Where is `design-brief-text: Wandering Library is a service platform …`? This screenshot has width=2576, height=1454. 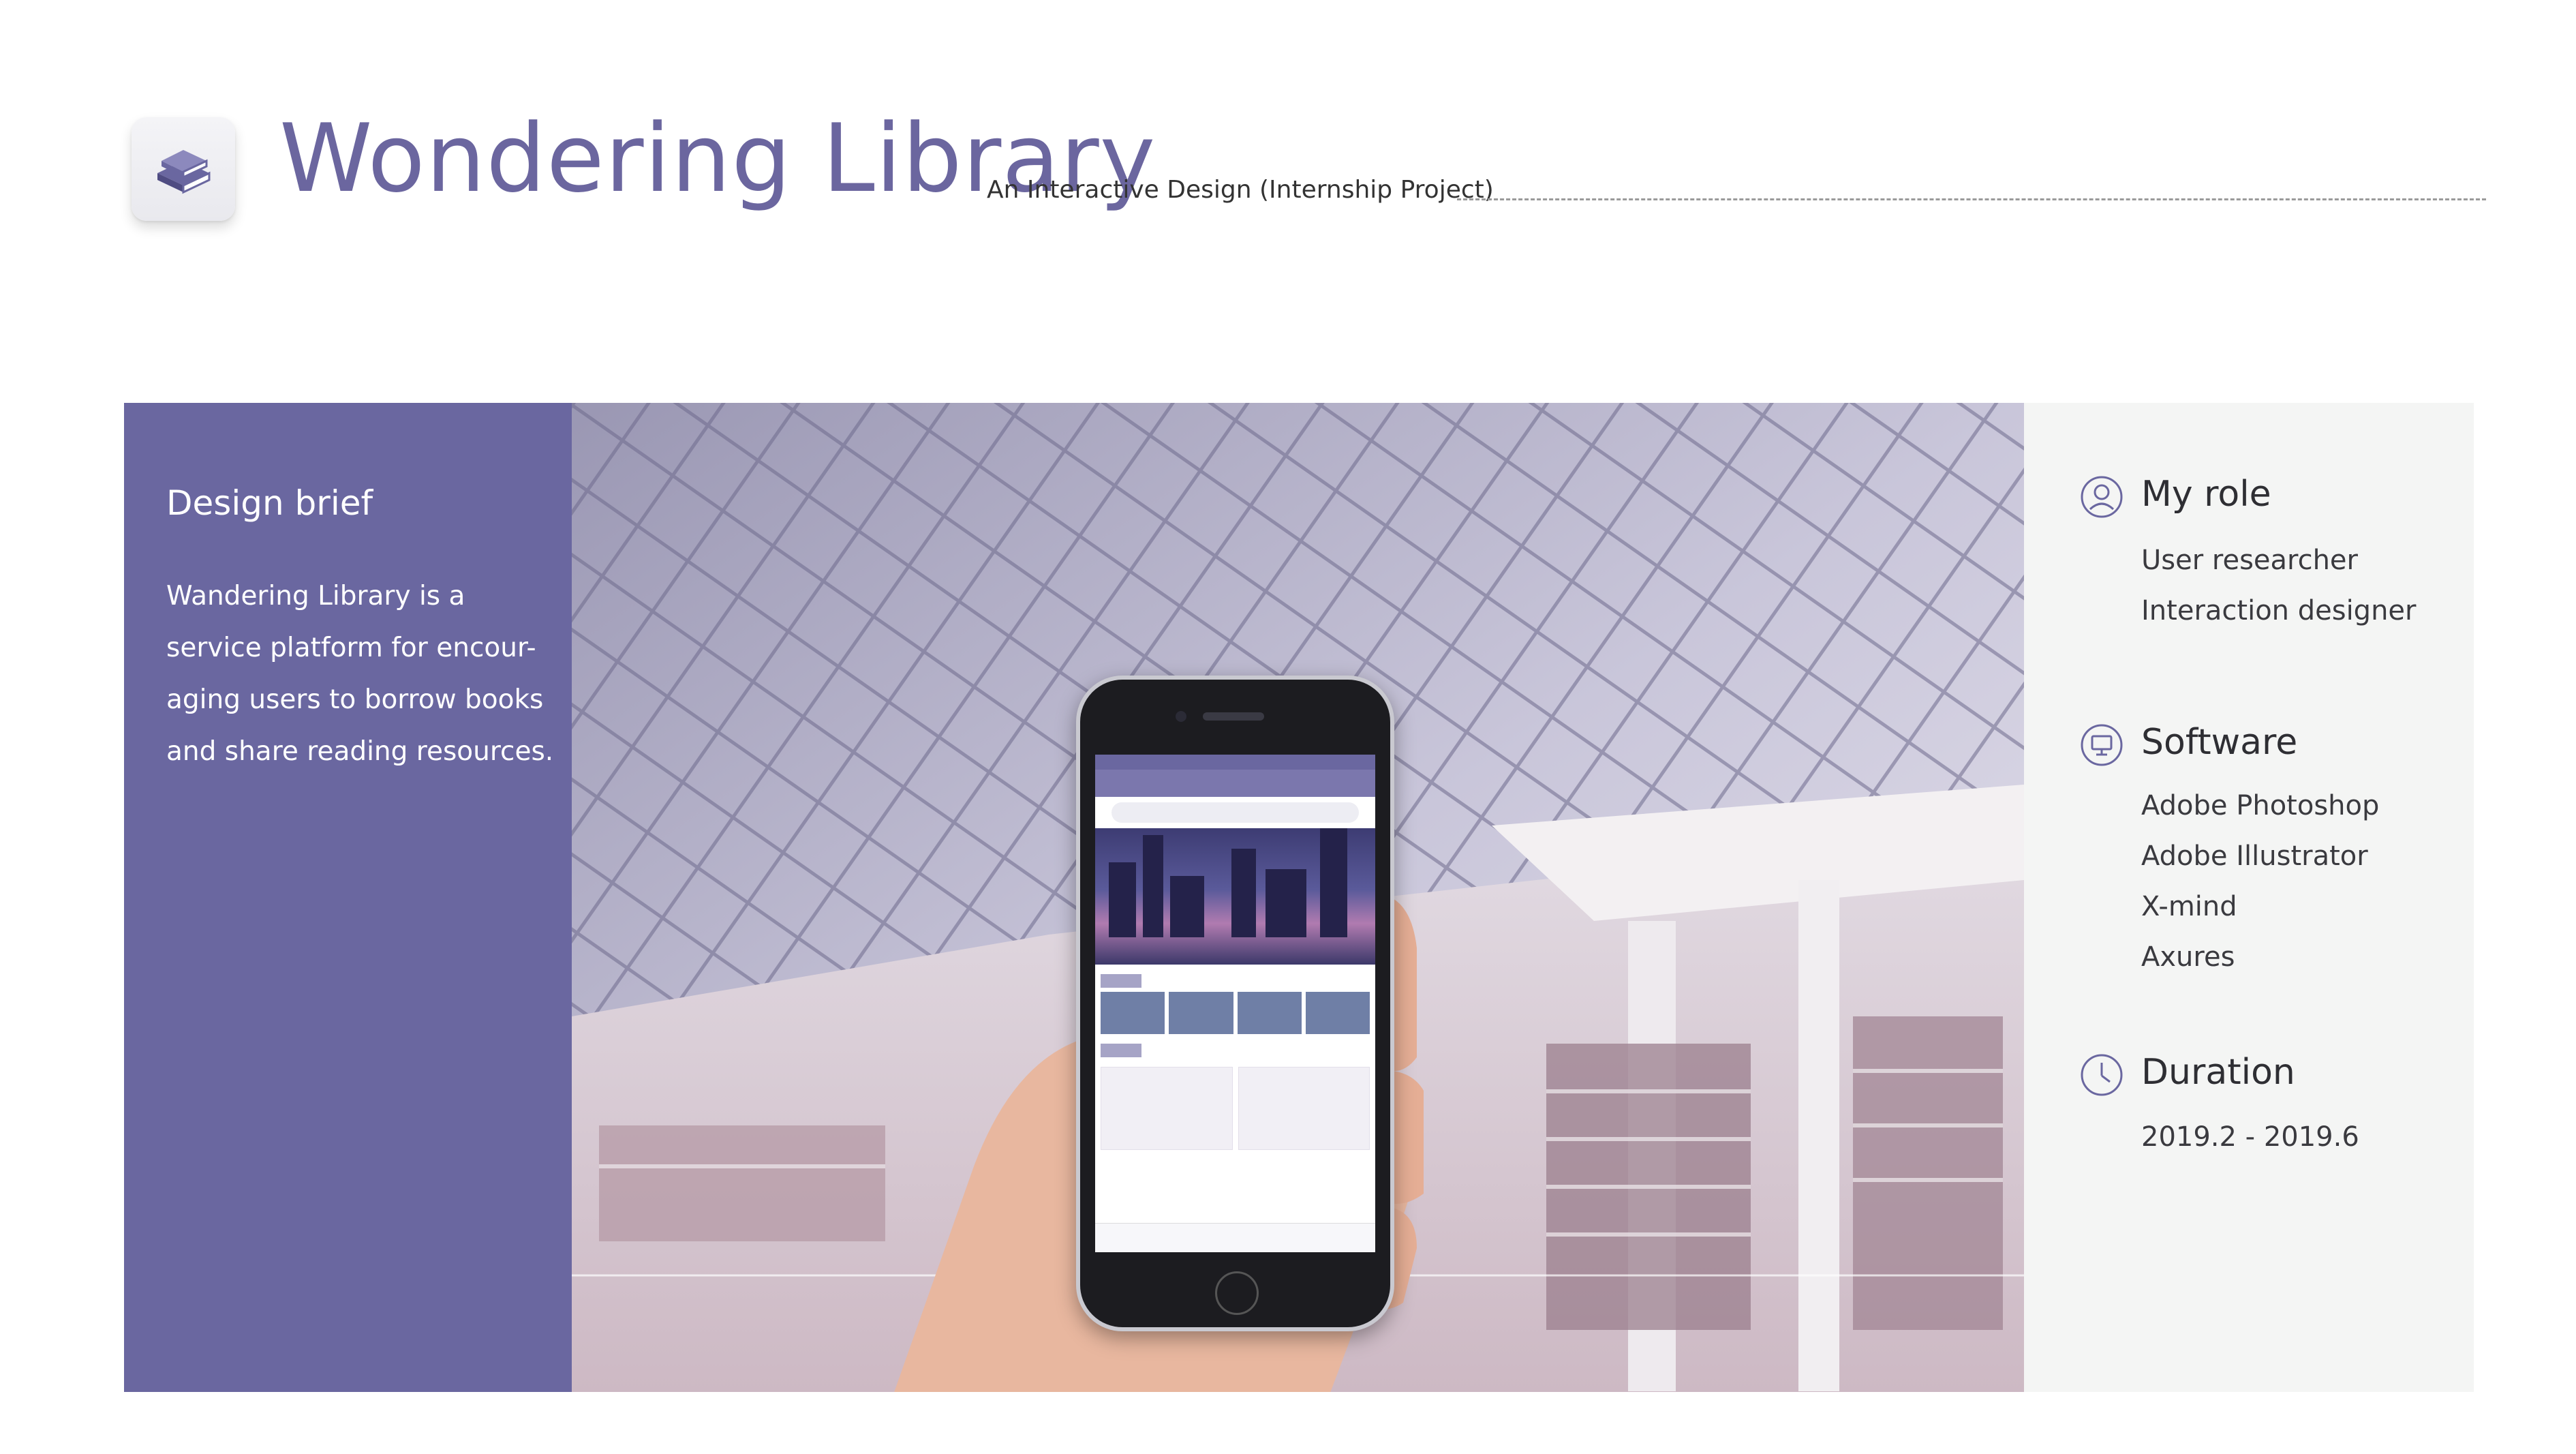
design-brief-text: Wandering Library is a service platform … is located at coordinates (362, 674).